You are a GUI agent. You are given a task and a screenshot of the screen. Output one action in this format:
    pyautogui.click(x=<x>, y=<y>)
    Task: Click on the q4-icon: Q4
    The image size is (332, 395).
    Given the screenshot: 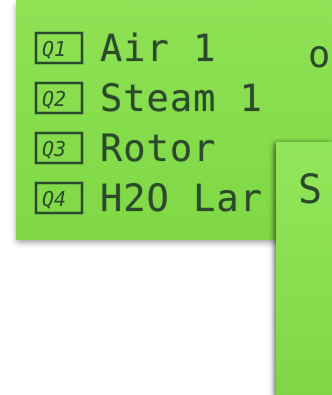 What is the action you would take?
    pyautogui.click(x=59, y=198)
    